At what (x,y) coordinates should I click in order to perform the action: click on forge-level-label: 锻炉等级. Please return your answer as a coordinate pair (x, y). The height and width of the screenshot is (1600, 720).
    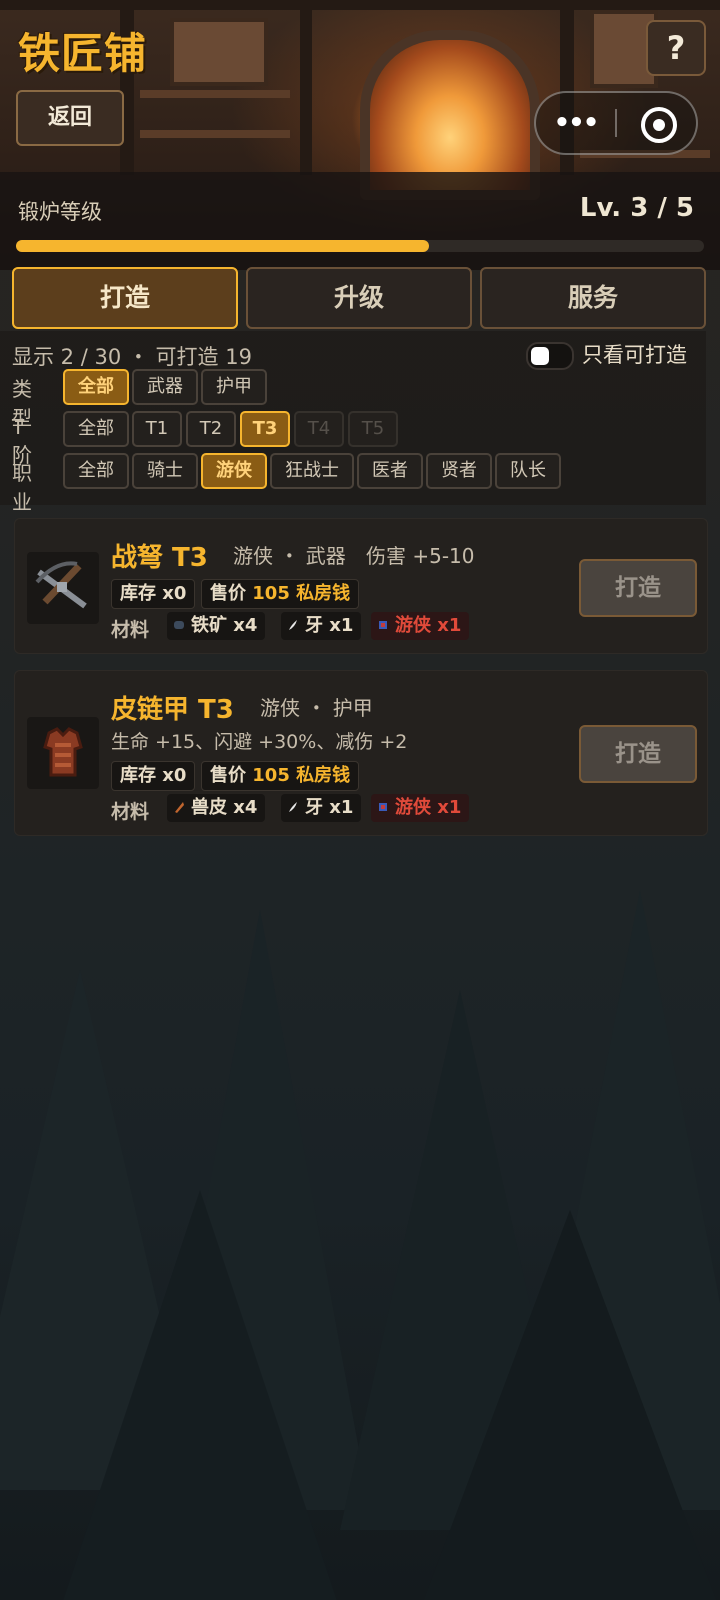
    Looking at the image, I should click on (60, 212).